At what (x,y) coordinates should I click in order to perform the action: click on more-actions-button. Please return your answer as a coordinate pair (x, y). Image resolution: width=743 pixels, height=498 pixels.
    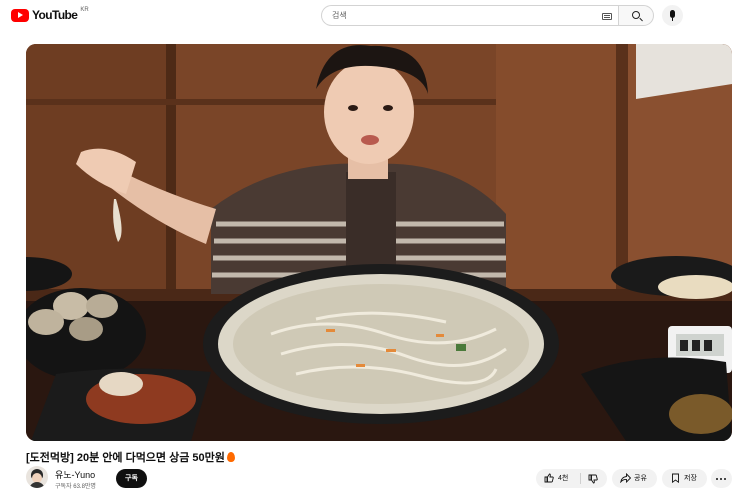
    Looking at the image, I should click on (721, 478).